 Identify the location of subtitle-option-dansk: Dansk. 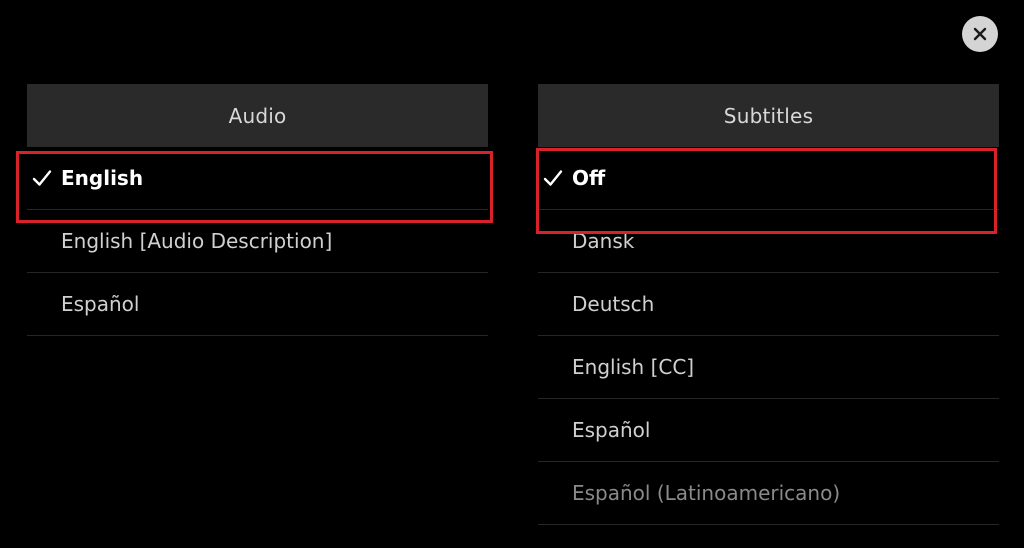
(768, 241).